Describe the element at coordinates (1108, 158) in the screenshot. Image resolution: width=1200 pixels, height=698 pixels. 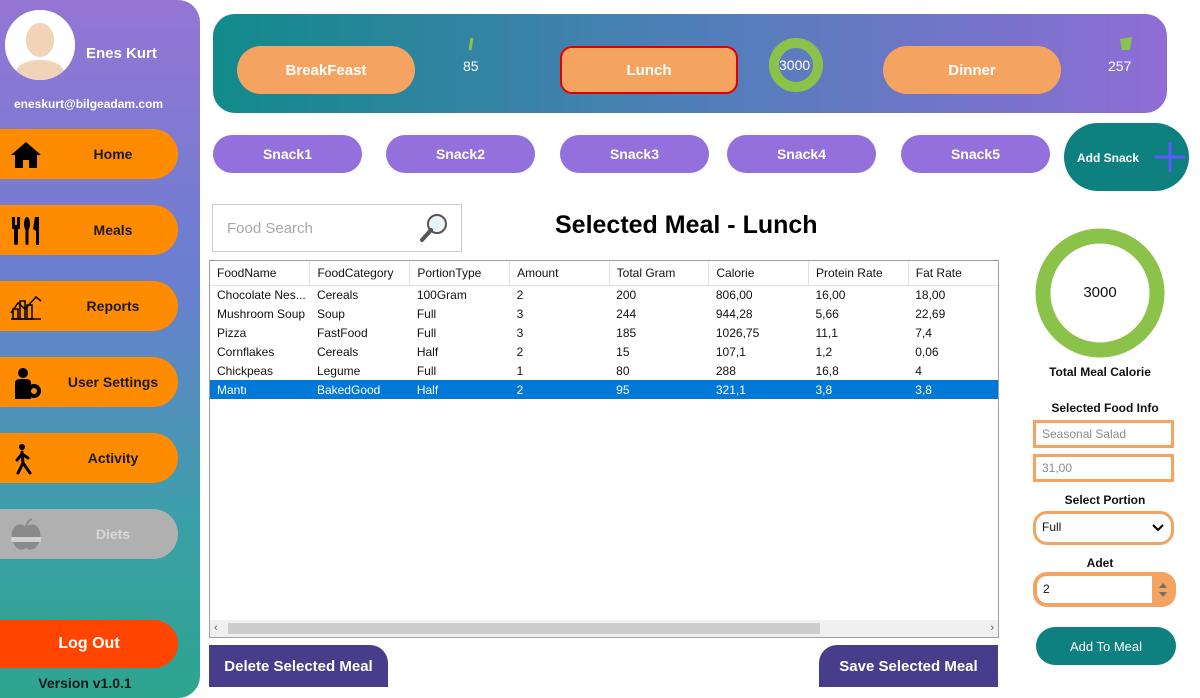
I see `add-snack-label: Add Snack` at that location.